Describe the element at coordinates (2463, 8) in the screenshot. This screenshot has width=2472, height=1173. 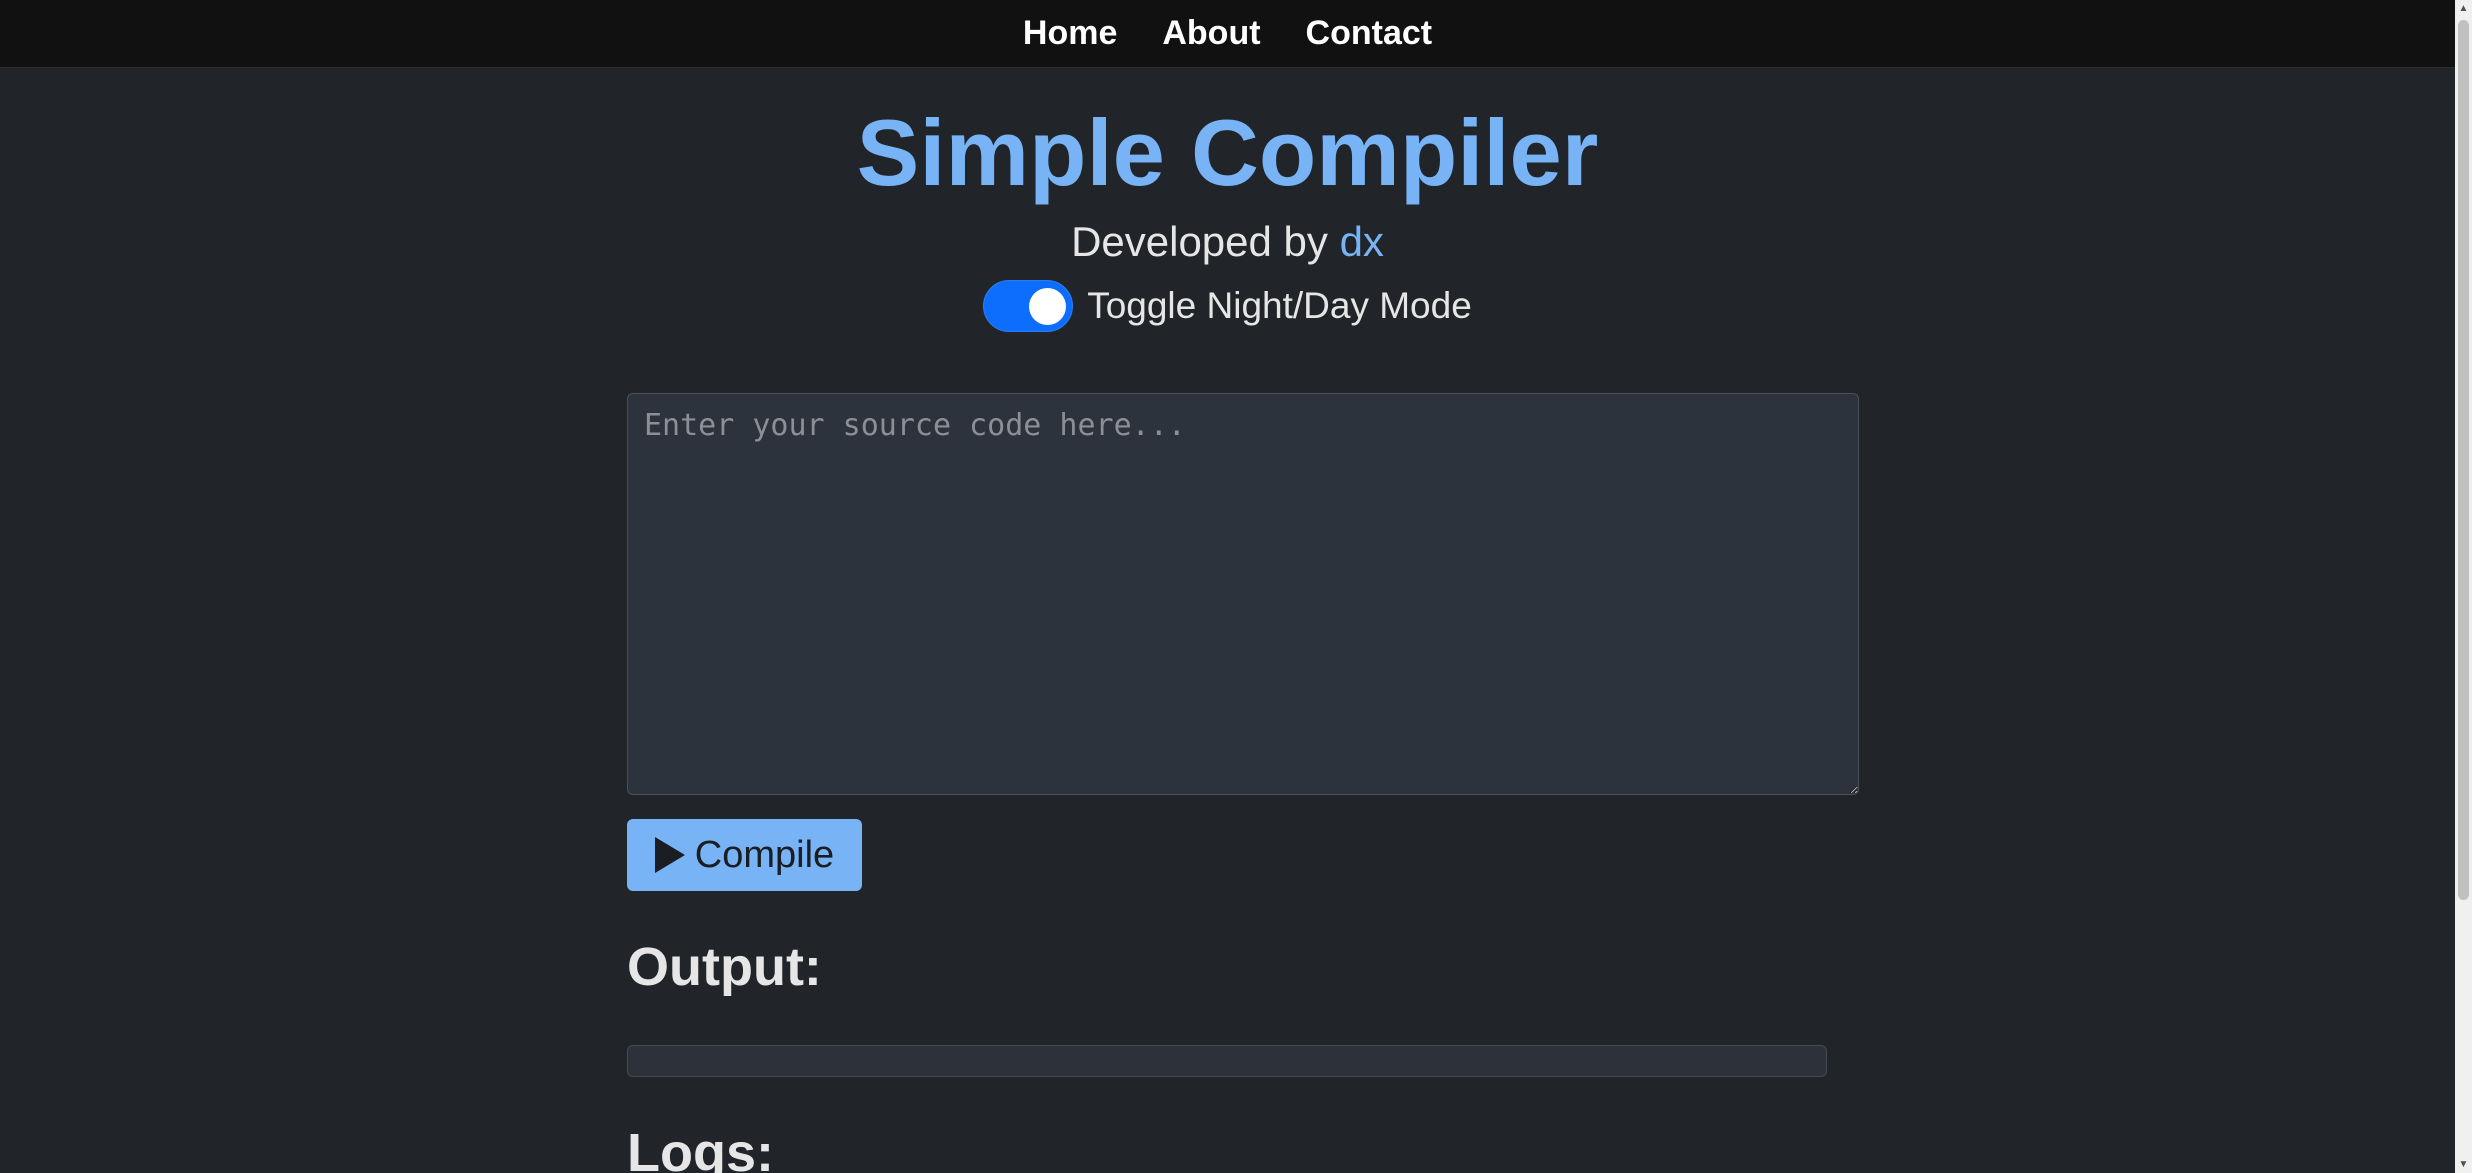
I see `scroll-up-arrow-icon: ▲` at that location.